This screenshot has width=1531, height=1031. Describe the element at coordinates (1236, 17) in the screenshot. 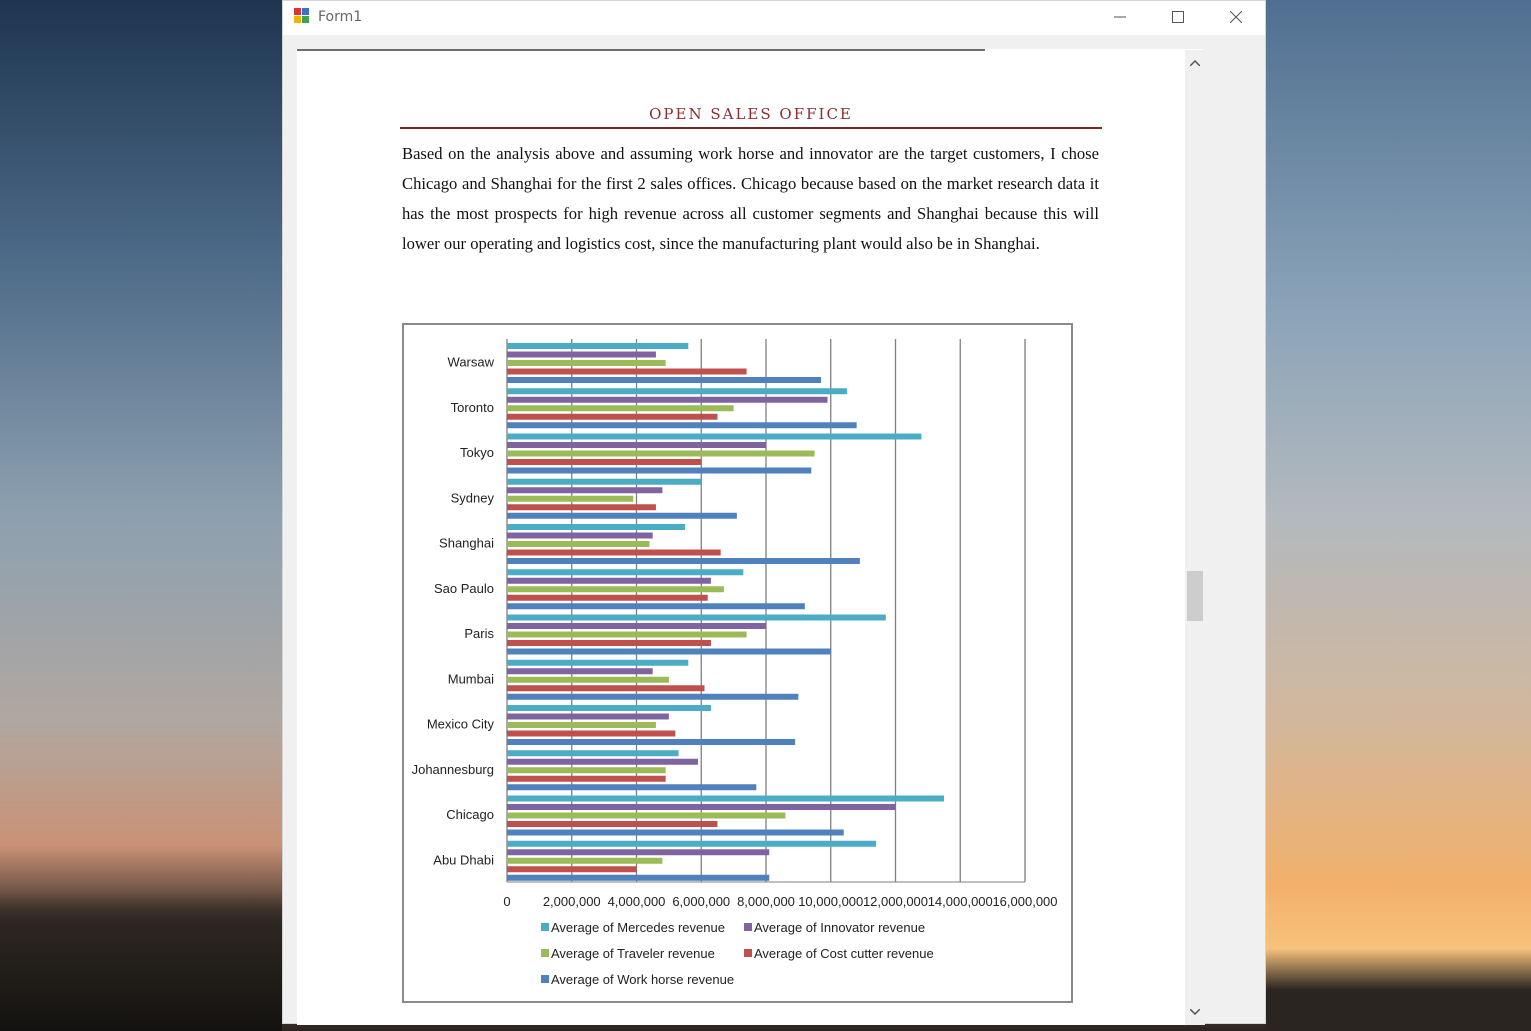

I see `close-button` at that location.